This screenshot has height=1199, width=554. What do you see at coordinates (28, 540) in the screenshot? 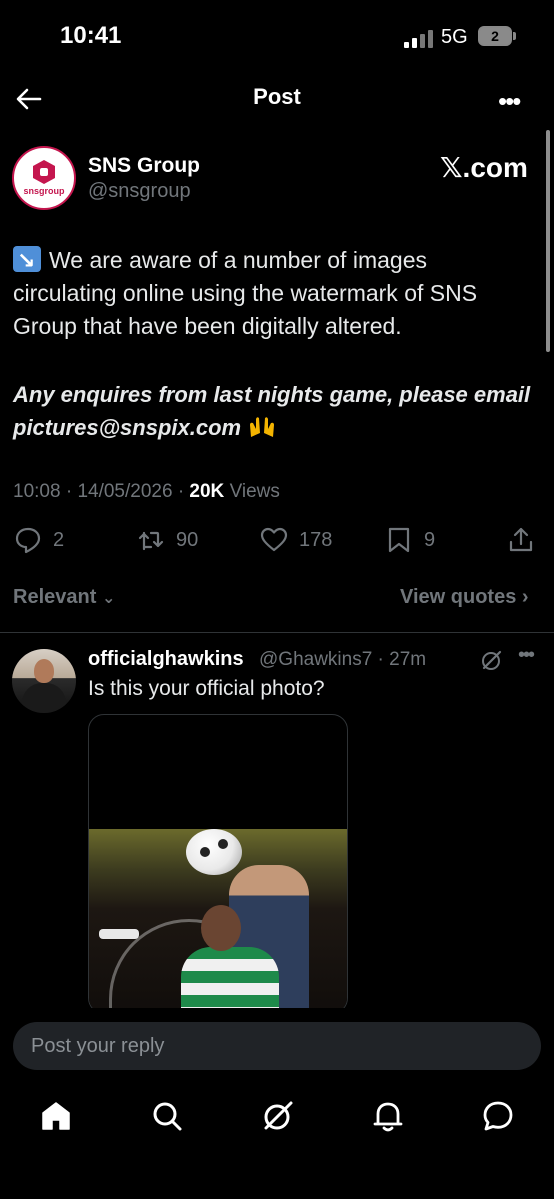
I see `reply-icon` at bounding box center [28, 540].